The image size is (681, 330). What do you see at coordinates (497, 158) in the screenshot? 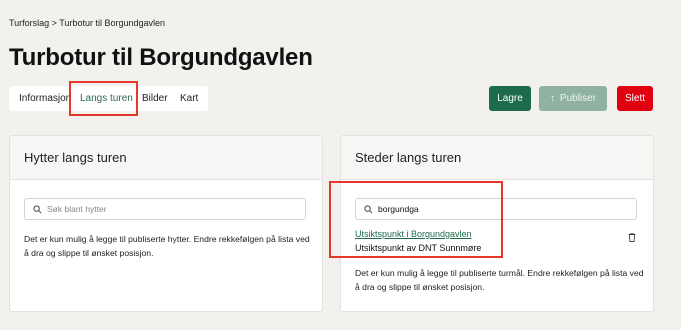
I see `places-card-title: Steder langs turen` at bounding box center [497, 158].